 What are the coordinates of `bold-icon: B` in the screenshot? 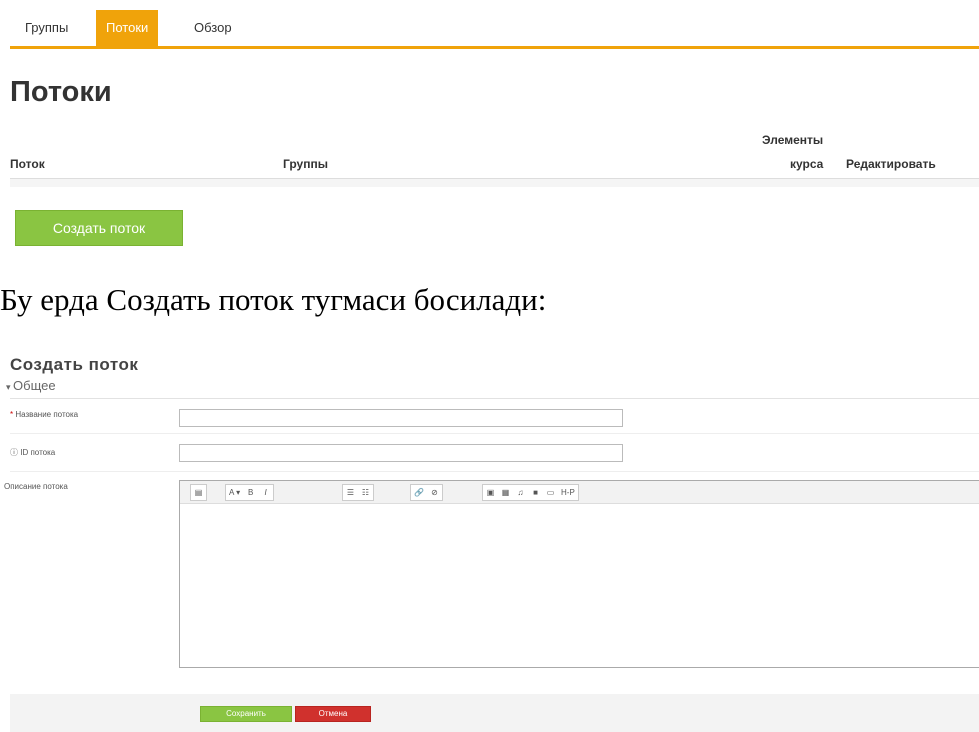 It's located at (250, 492).